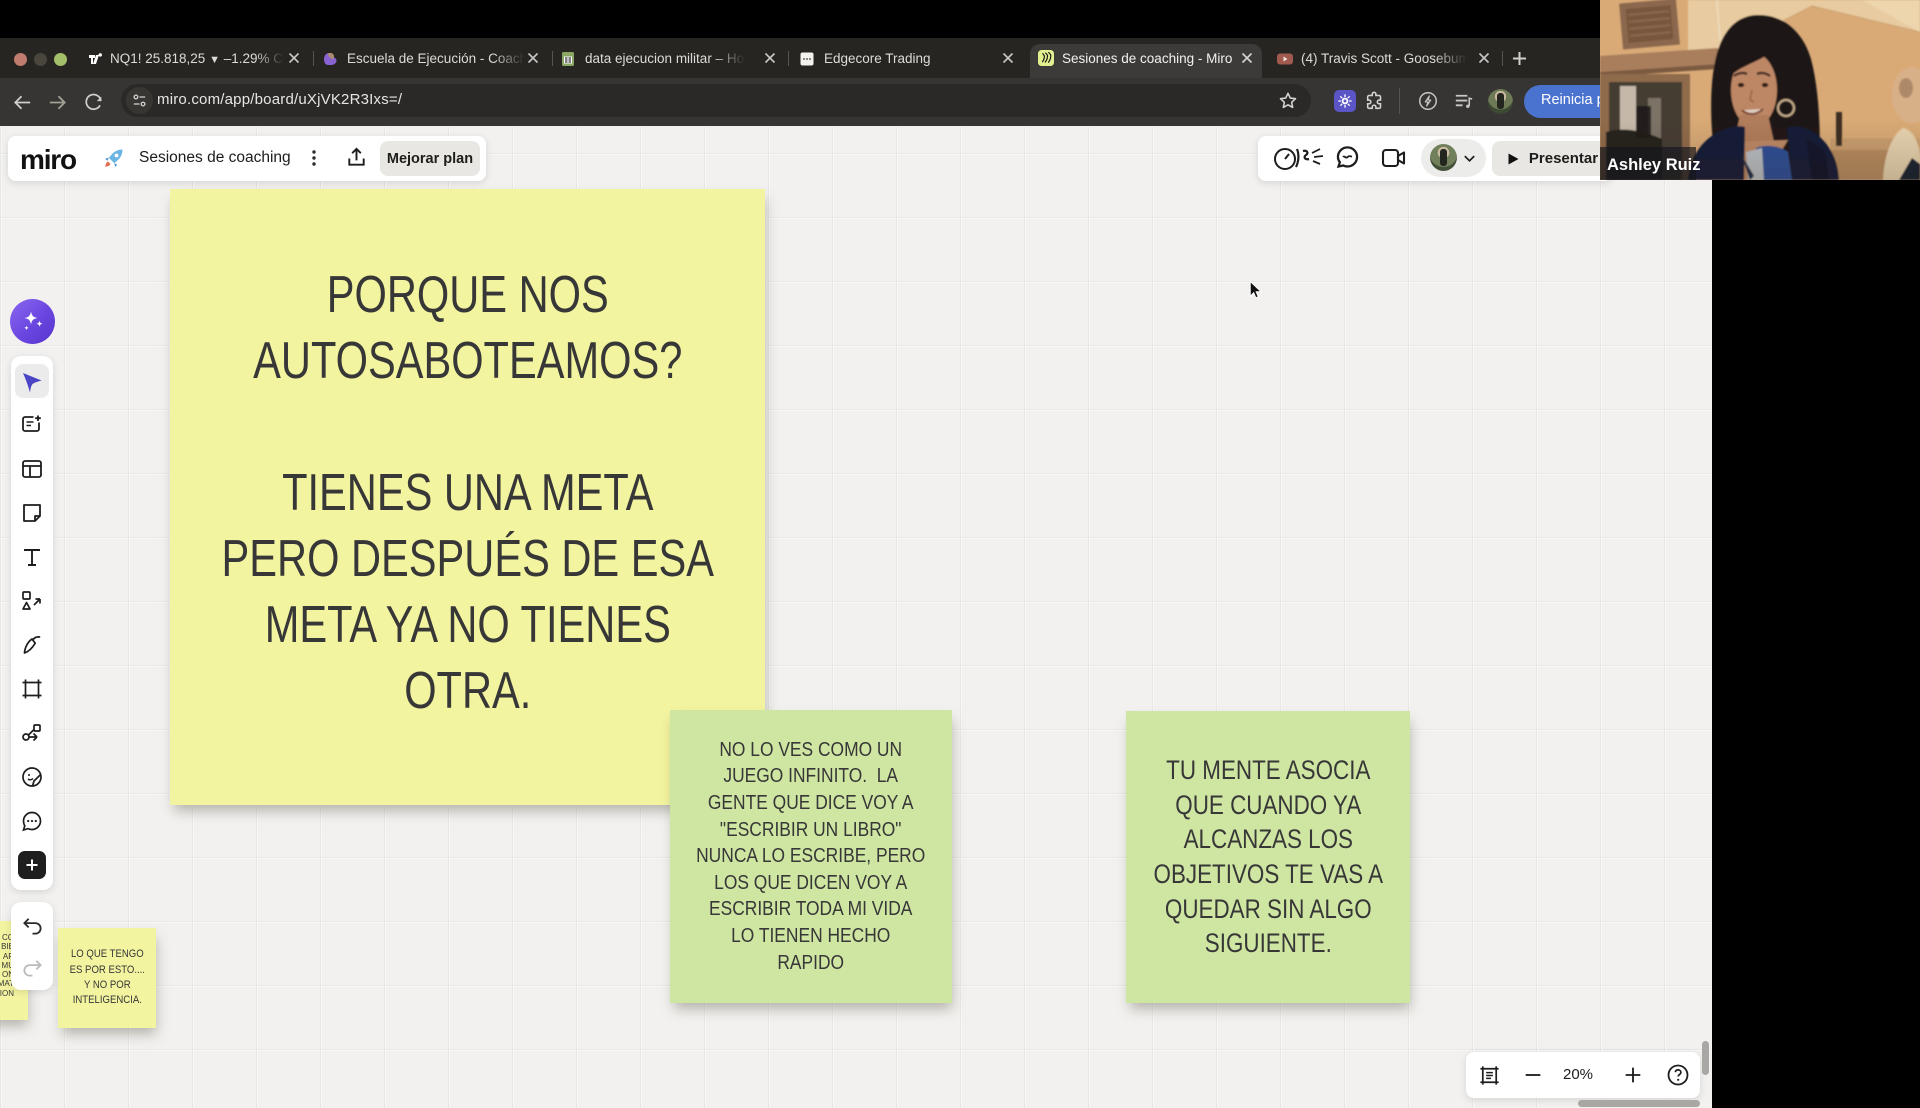 This screenshot has width=1920, height=1108. Describe the element at coordinates (1654, 165) in the screenshot. I see `svg-text: Ashley Ruiz` at that location.